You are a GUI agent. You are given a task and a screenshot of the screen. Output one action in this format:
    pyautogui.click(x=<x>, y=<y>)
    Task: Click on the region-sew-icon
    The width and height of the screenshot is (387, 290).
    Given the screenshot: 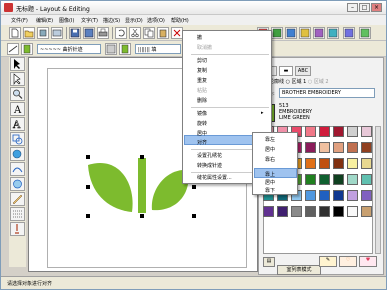 What is the action you would take?
    pyautogui.click(x=111, y=49)
    